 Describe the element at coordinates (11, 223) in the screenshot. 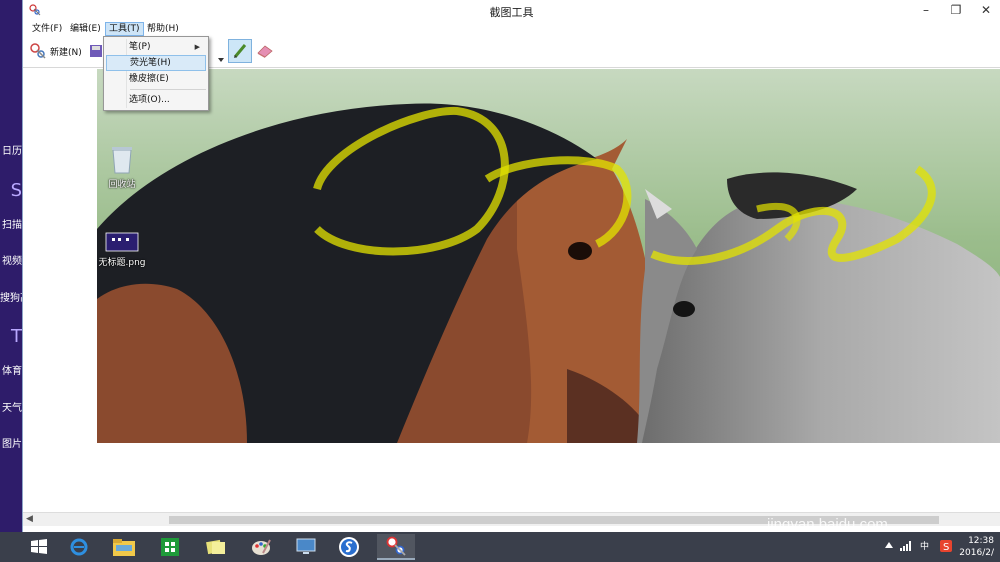

I see `start-tile-label: 扫描` at that location.